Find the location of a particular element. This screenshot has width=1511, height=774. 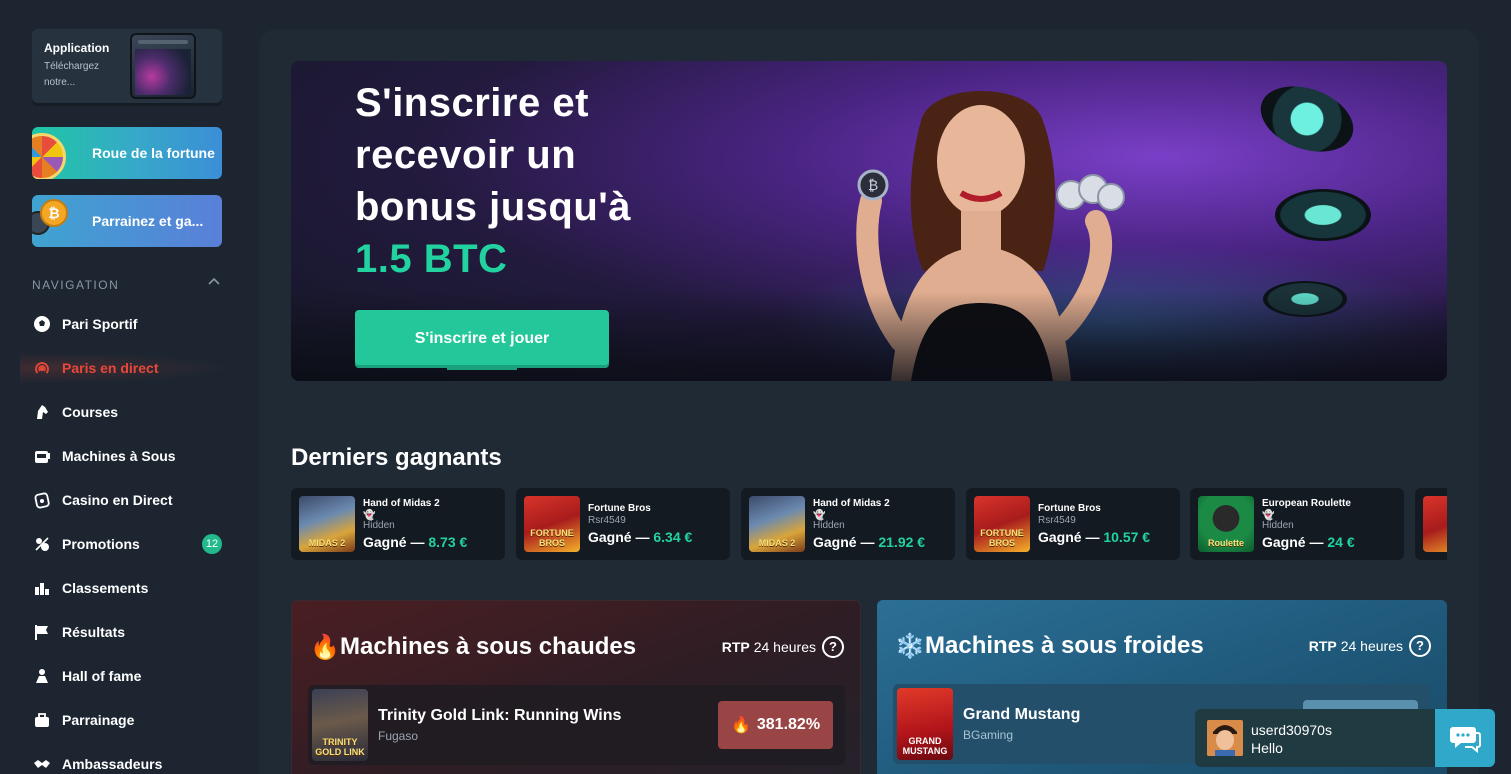

rtp-percentage-badge: 🔥 381.82% is located at coordinates (775, 725).